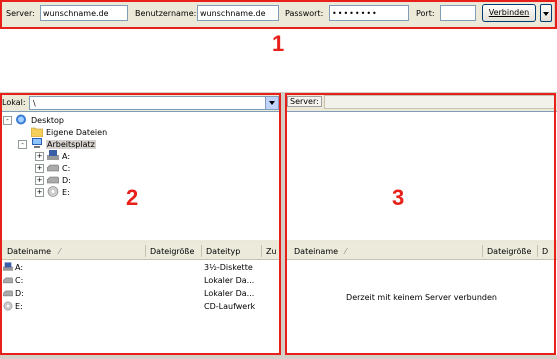 This screenshot has width=557, height=359. I want to click on annotation-number-2: 2, so click(132, 197).